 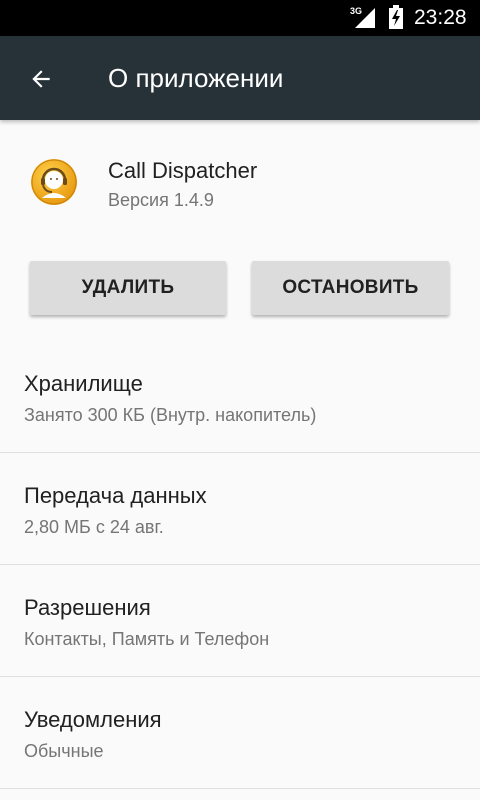 I want to click on list-item-subtitle: Контакты, Память и Телефон, so click(x=147, y=639).